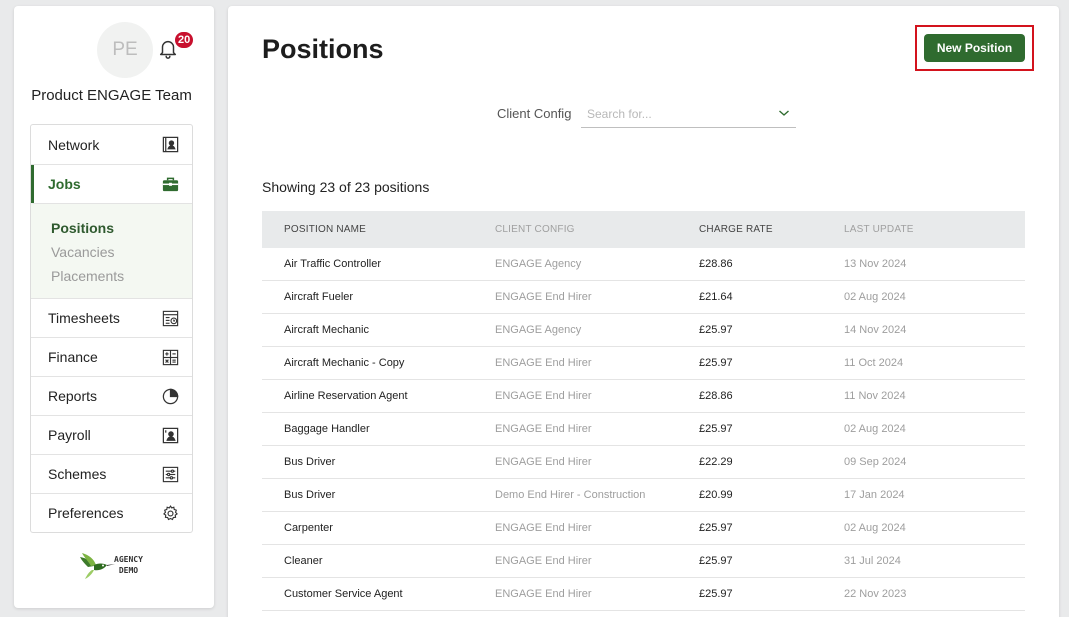 Image resolution: width=1069 pixels, height=617 pixels. What do you see at coordinates (874, 495) in the screenshot?
I see `cell-last-update: 17 Jan 2024` at bounding box center [874, 495].